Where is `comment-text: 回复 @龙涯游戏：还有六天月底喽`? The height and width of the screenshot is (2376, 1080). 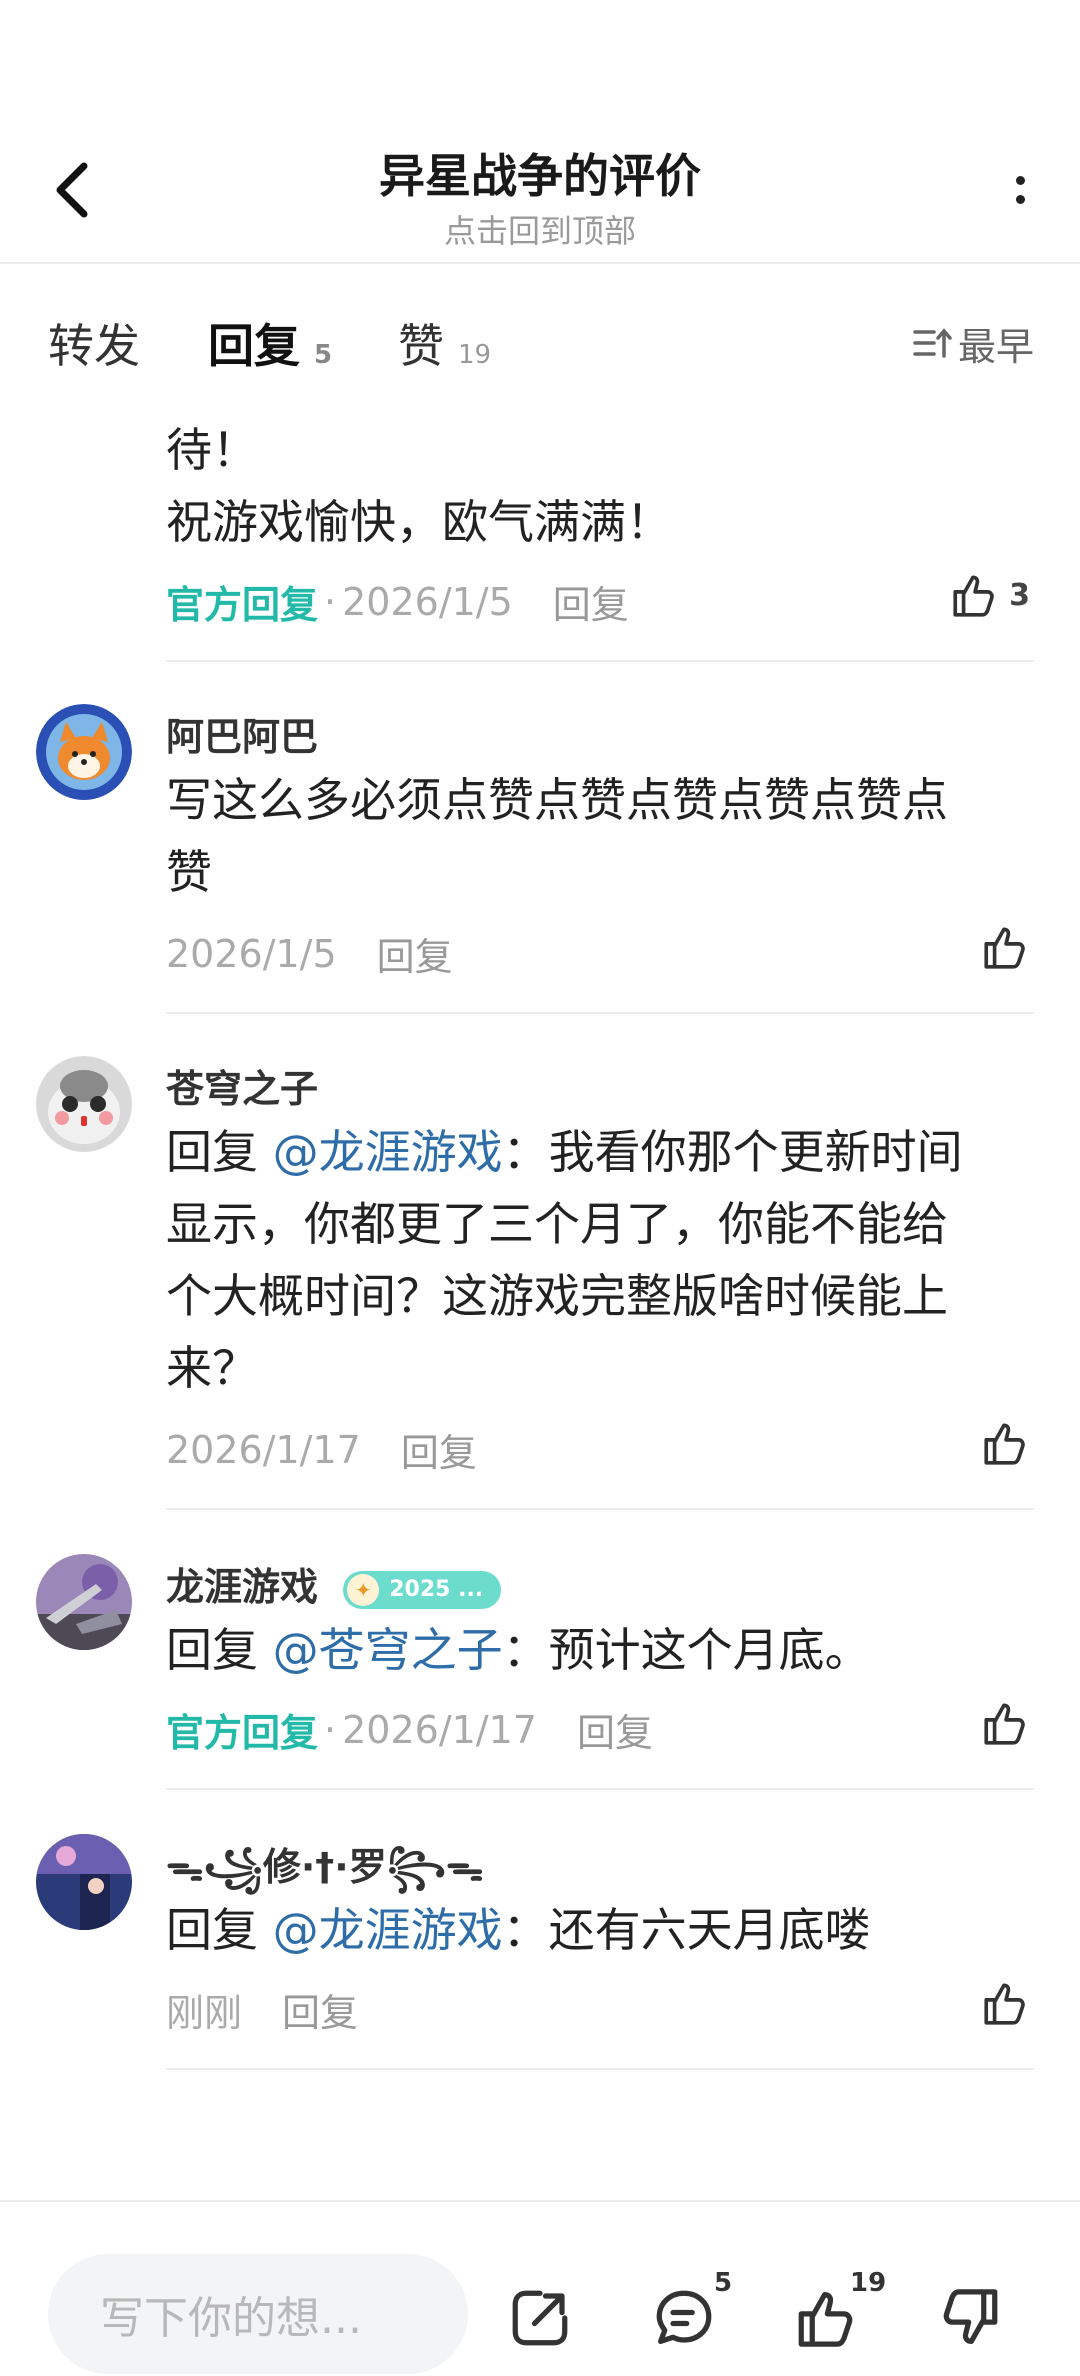
comment-text: 回复 @龙涯游戏：还有六天月底喽 is located at coordinates (596, 1930).